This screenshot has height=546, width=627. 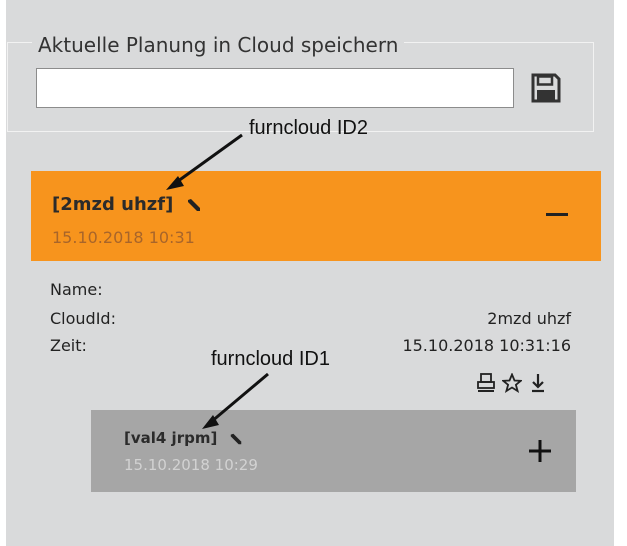 I want to click on print-button, so click(x=486, y=383).